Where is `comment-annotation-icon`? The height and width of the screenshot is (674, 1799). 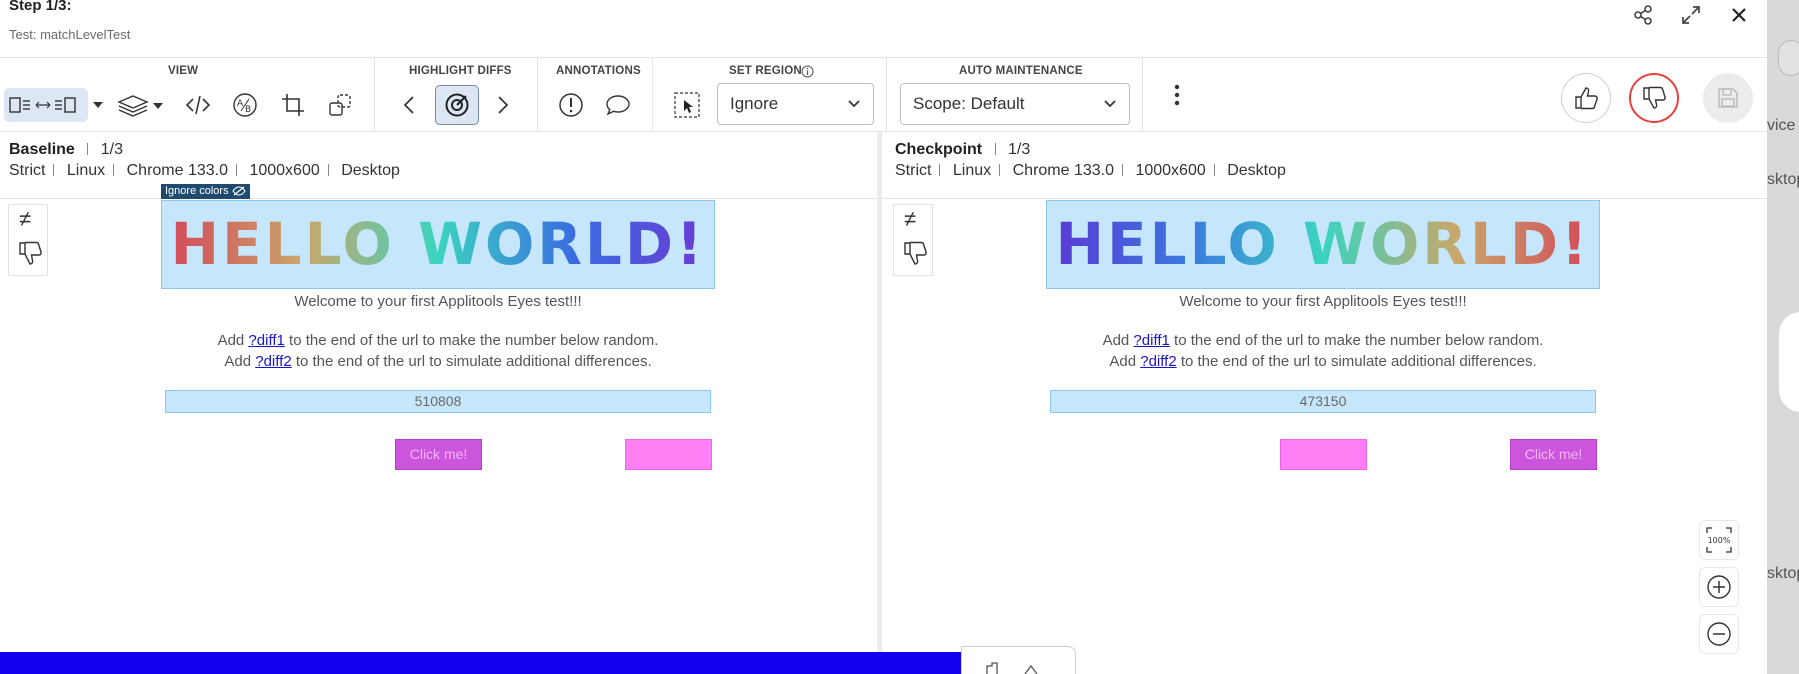 comment-annotation-icon is located at coordinates (618, 105).